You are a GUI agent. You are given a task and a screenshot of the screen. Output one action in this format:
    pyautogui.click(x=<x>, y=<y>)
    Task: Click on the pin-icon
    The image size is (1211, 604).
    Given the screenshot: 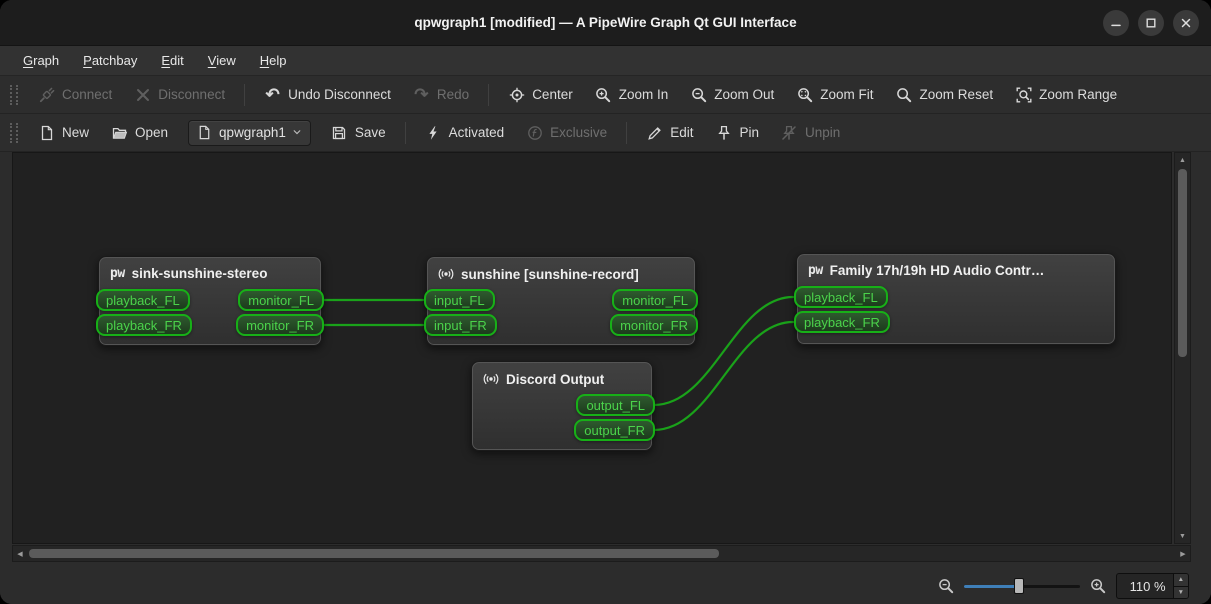 What is the action you would take?
    pyautogui.click(x=723, y=132)
    